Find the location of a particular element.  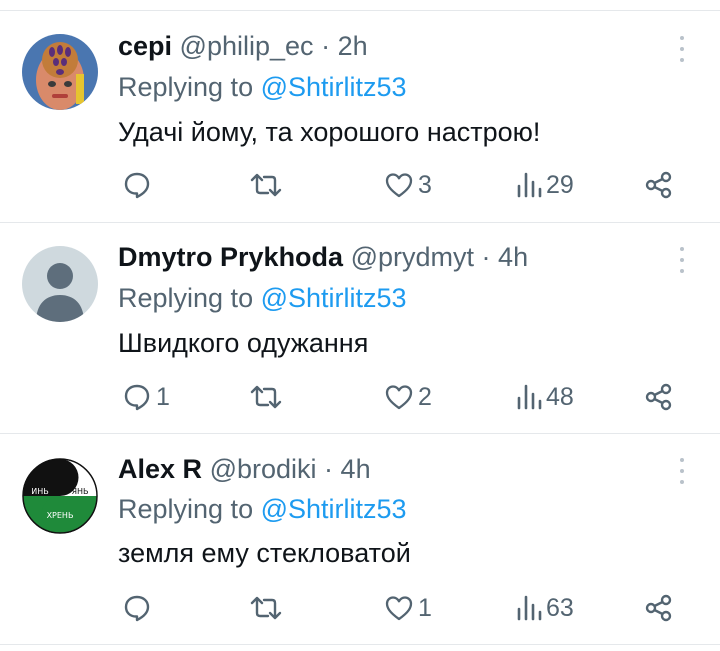

tweet-header: Alex R @brodiki · 4h is located at coordinates (244, 469).